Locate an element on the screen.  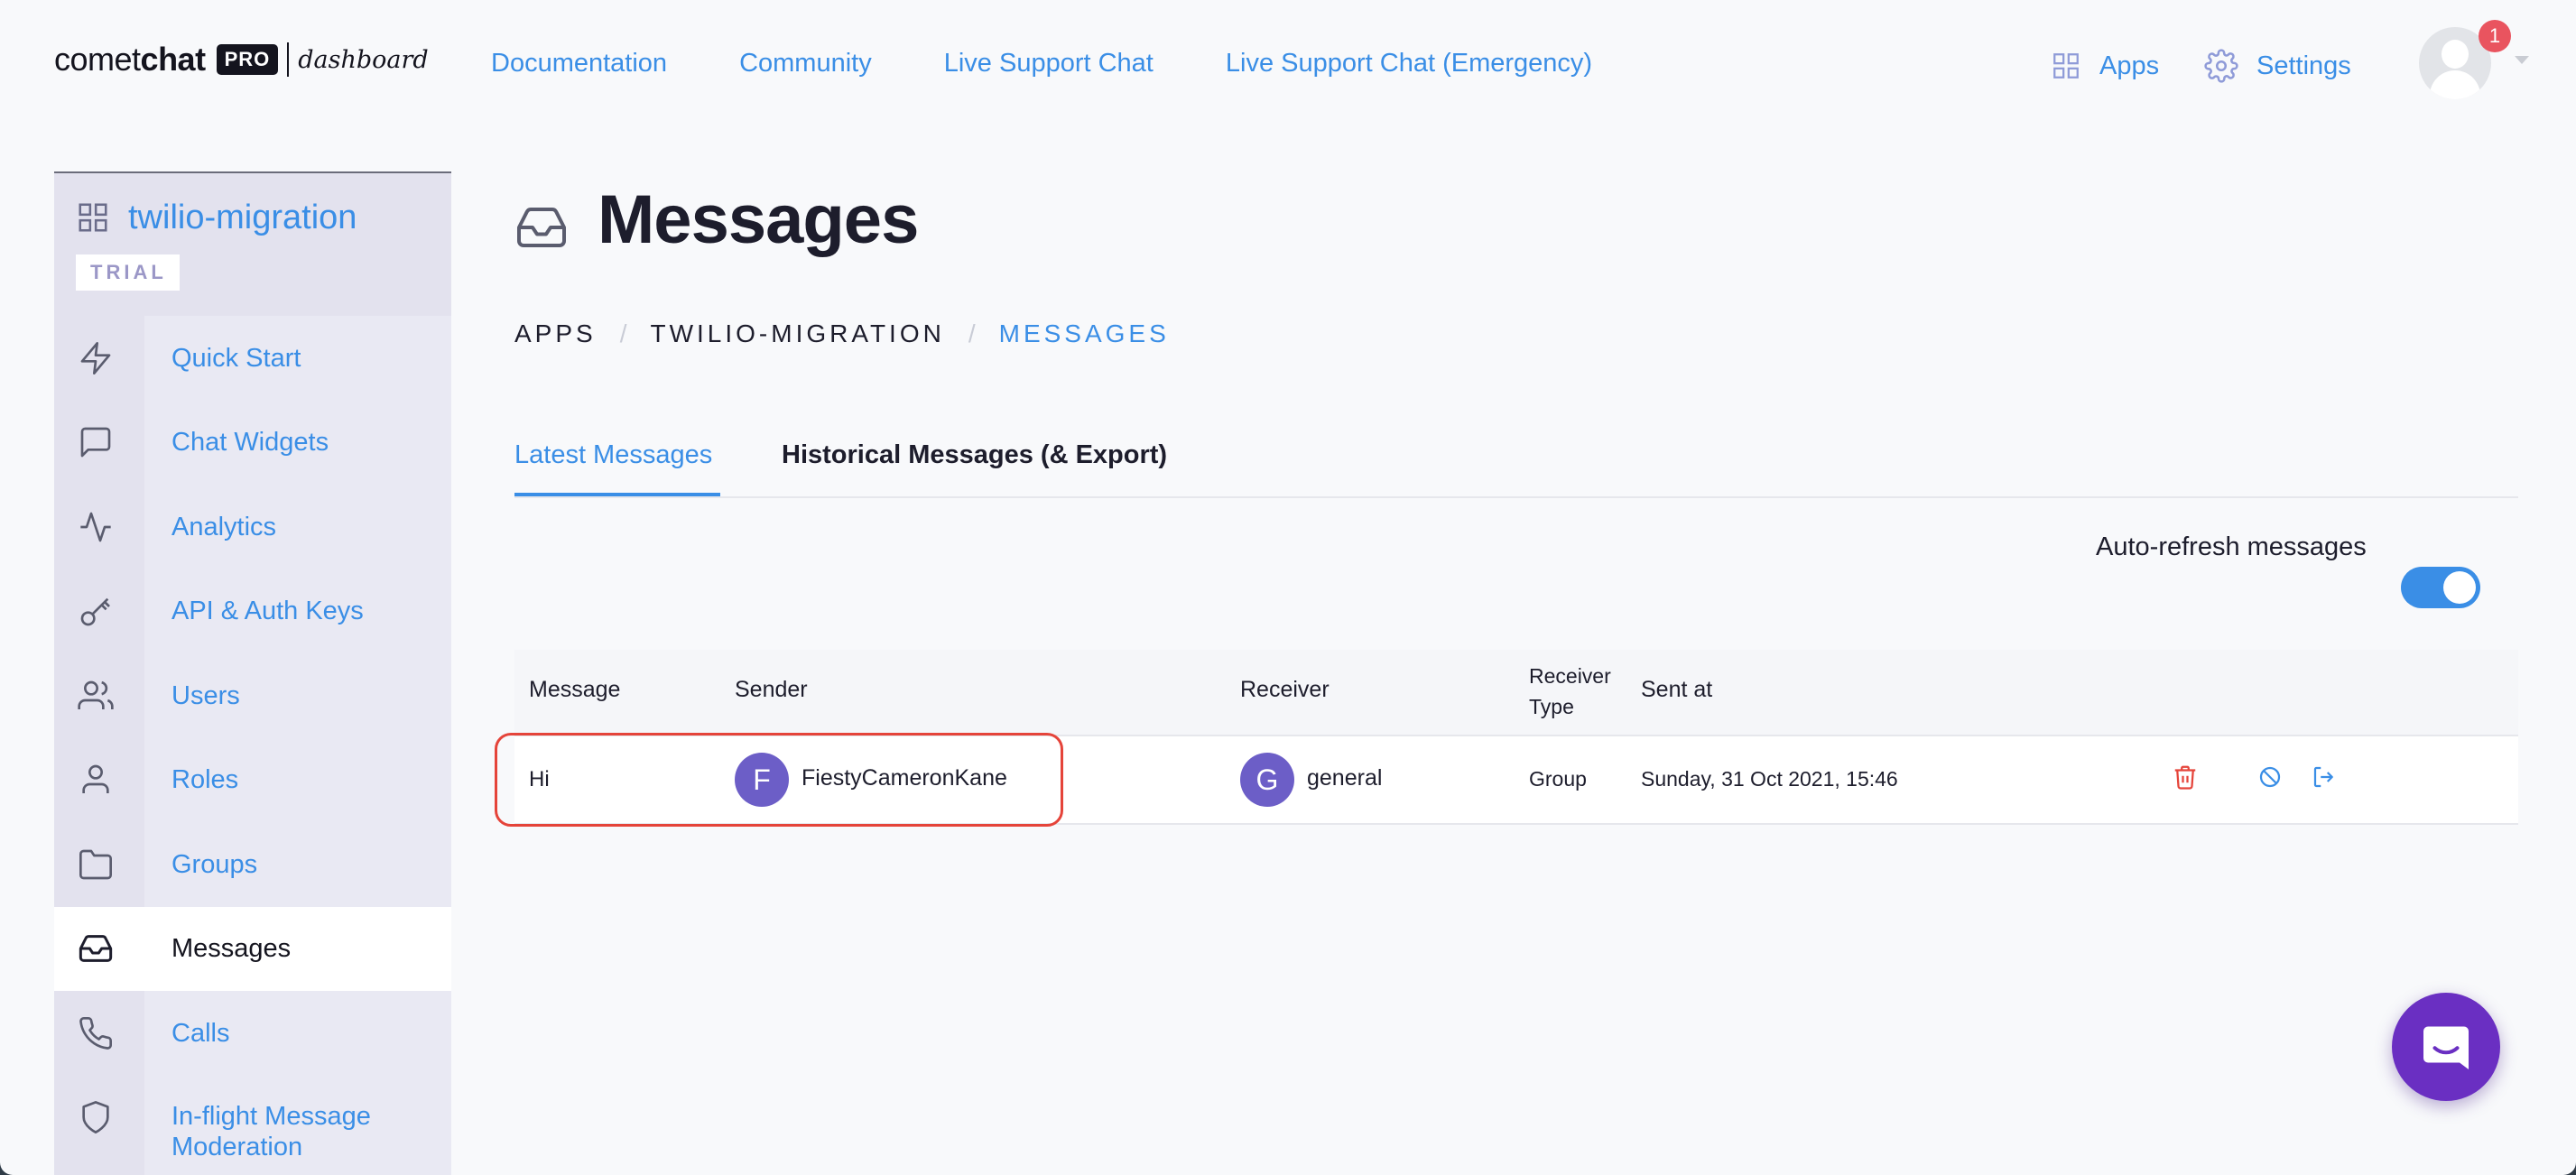
folder-icon is located at coordinates (95, 864).